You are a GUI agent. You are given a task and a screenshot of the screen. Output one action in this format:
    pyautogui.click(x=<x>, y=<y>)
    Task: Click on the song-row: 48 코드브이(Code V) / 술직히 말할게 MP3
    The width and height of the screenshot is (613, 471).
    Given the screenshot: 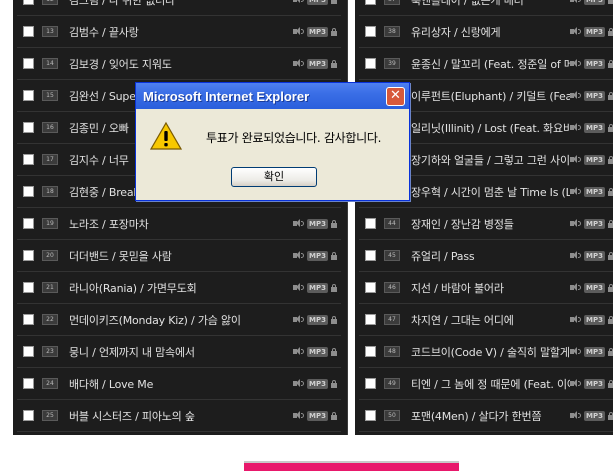 What is the action you would take?
    pyautogui.click(x=486, y=352)
    